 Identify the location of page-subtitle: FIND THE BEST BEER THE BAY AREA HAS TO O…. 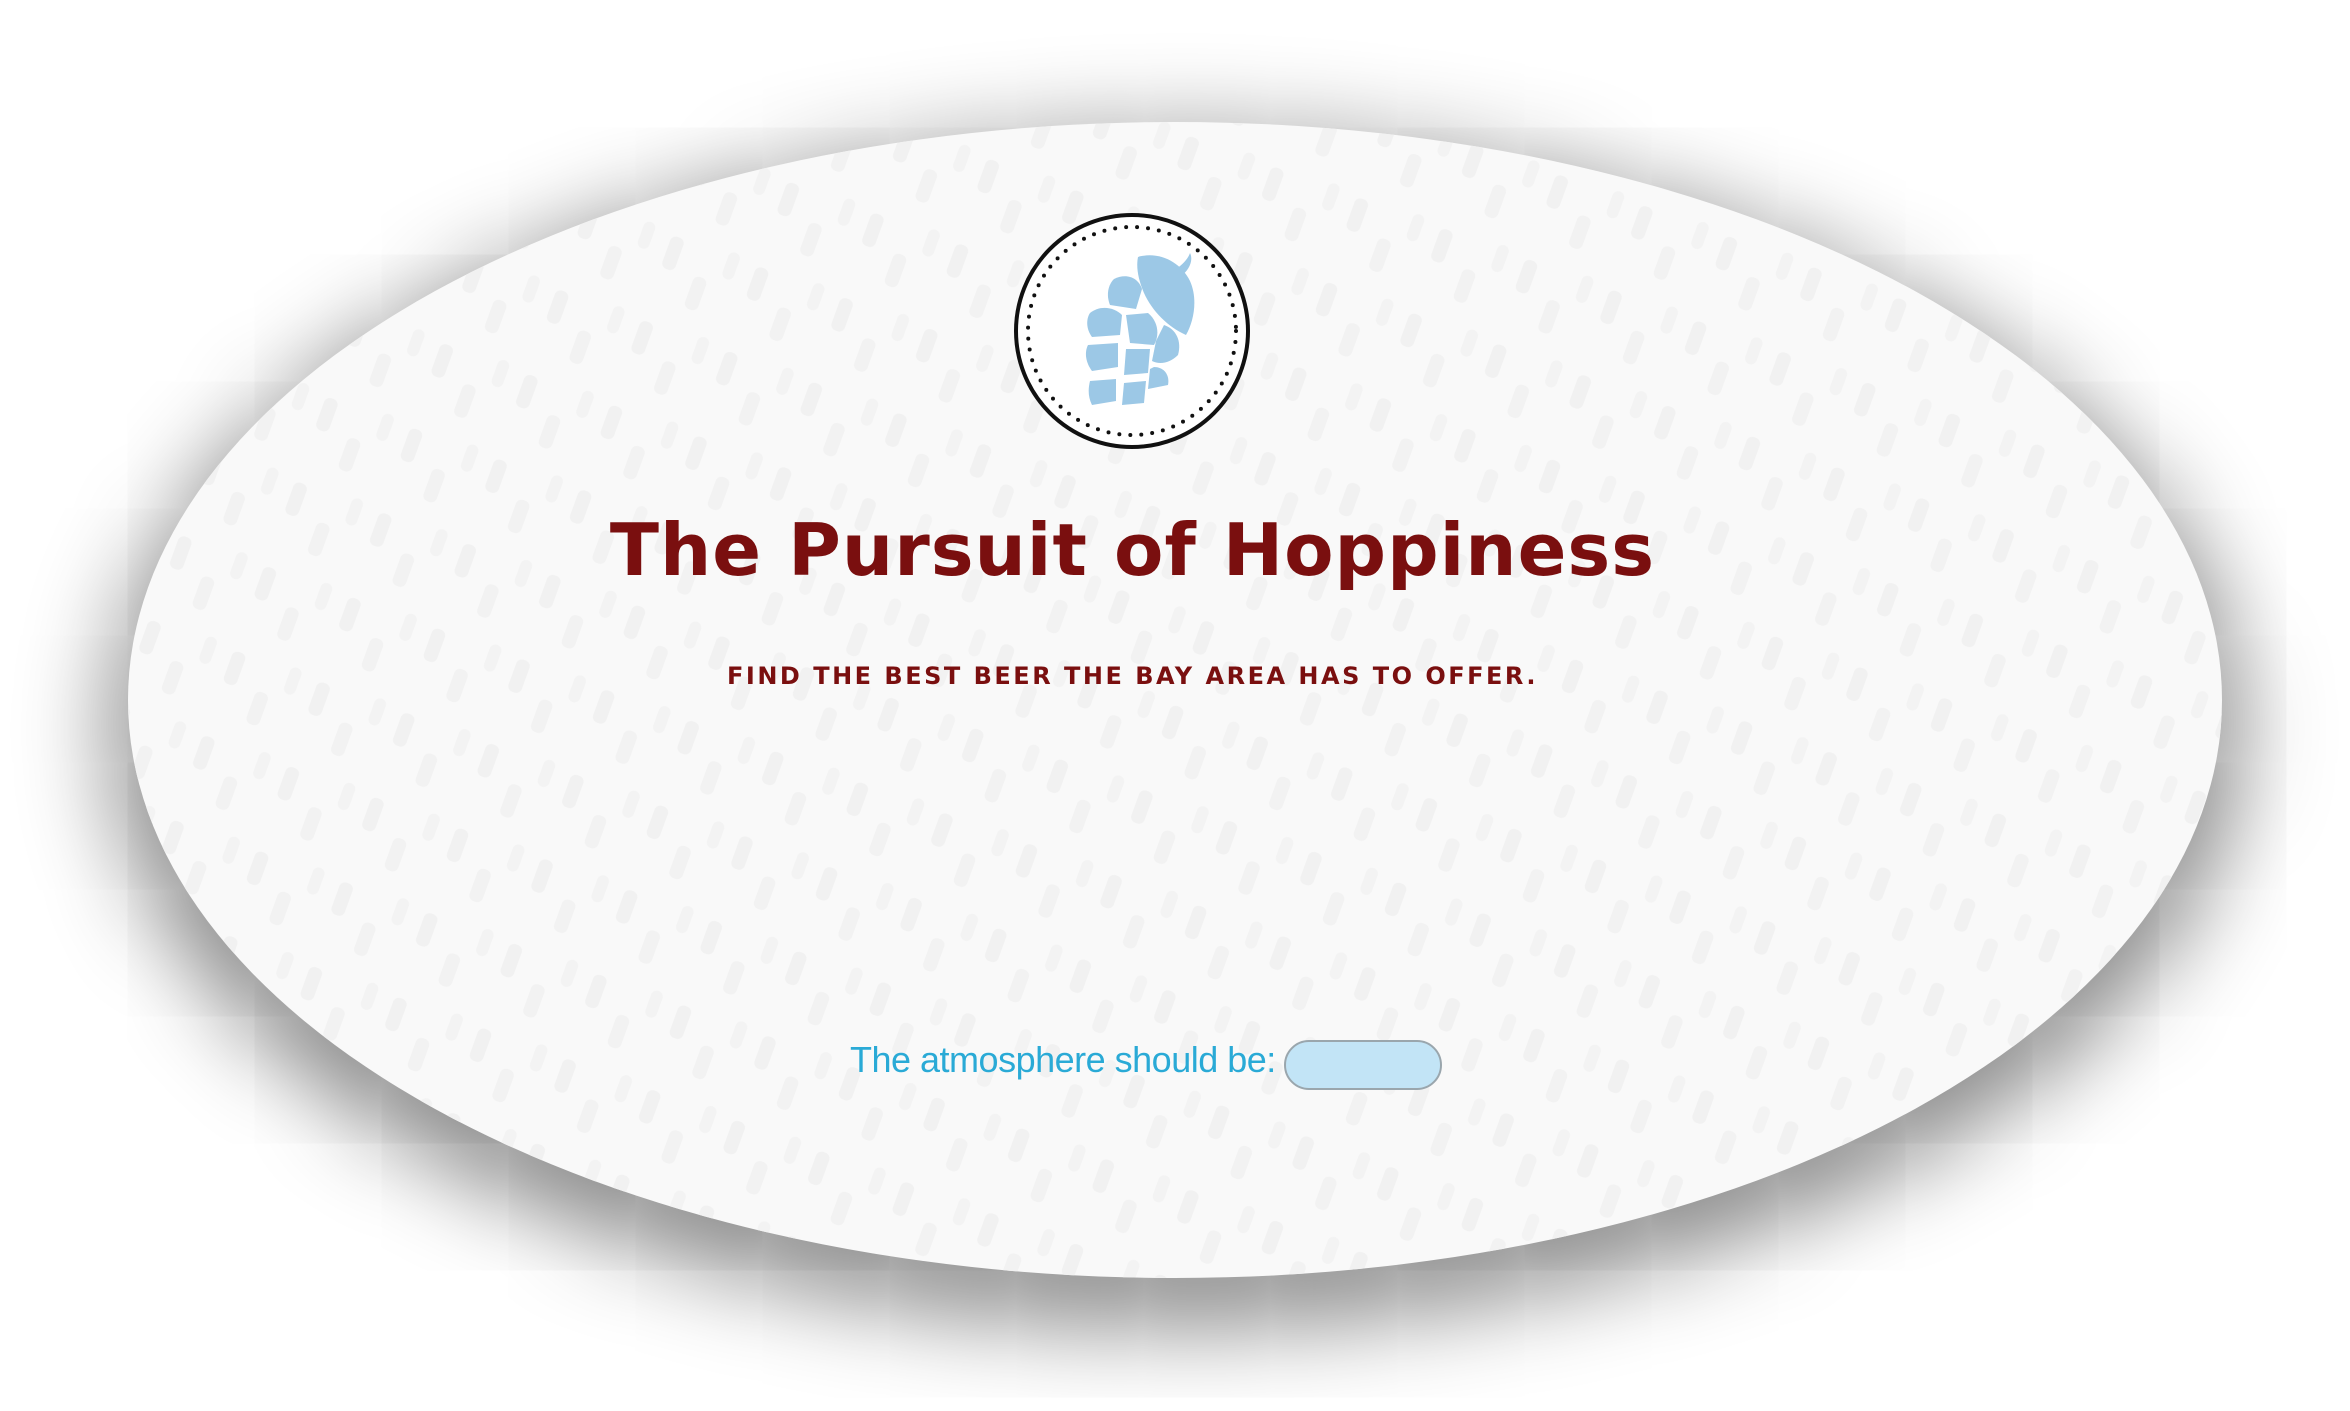
(1132, 676).